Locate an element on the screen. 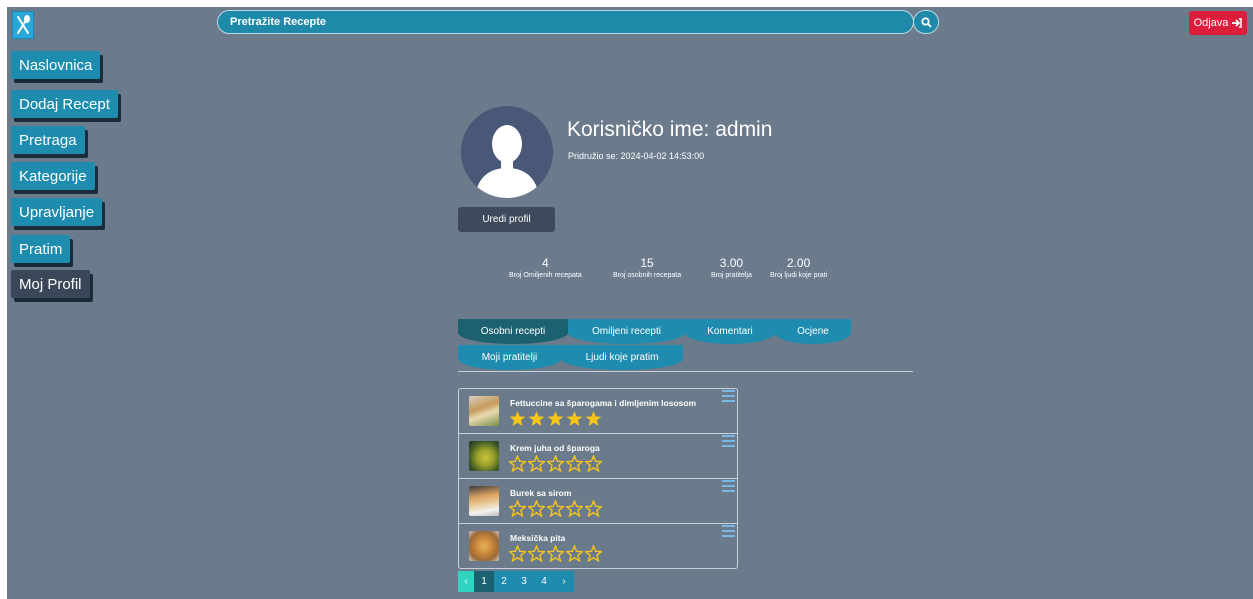 The width and height of the screenshot is (1253, 599). stat-followers: 3.00 Broj pratitelja is located at coordinates (731, 267).